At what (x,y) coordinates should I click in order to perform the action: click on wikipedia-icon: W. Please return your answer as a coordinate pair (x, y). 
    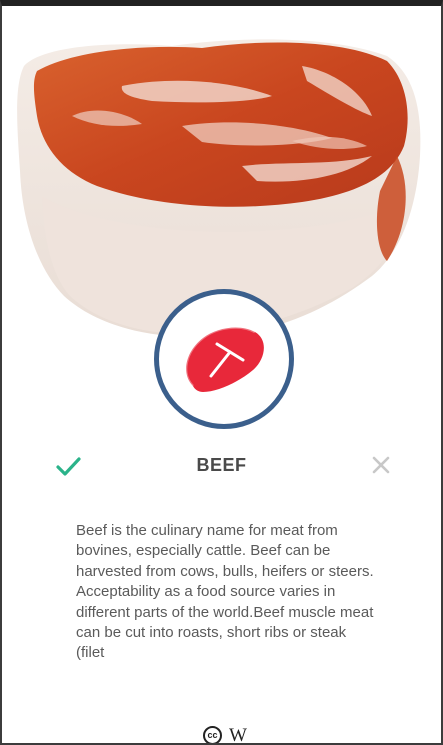
    Looking at the image, I should click on (238, 734).